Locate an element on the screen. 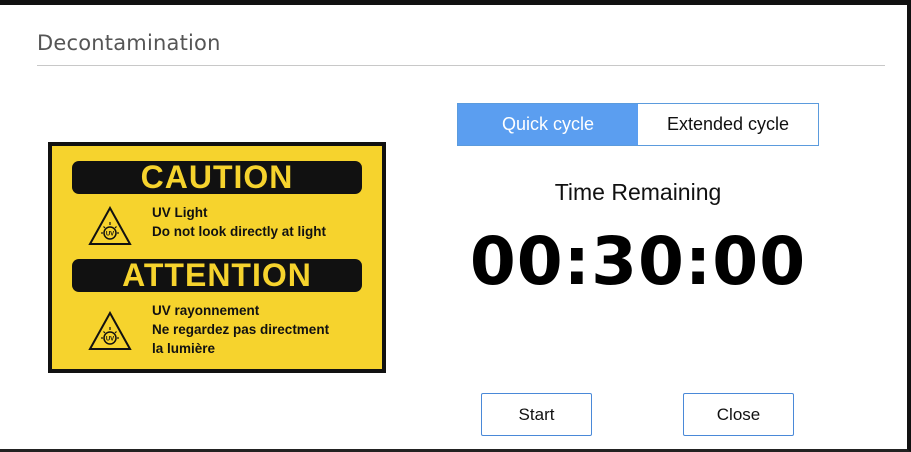 This screenshot has width=911, height=452. title-divider is located at coordinates (461, 65).